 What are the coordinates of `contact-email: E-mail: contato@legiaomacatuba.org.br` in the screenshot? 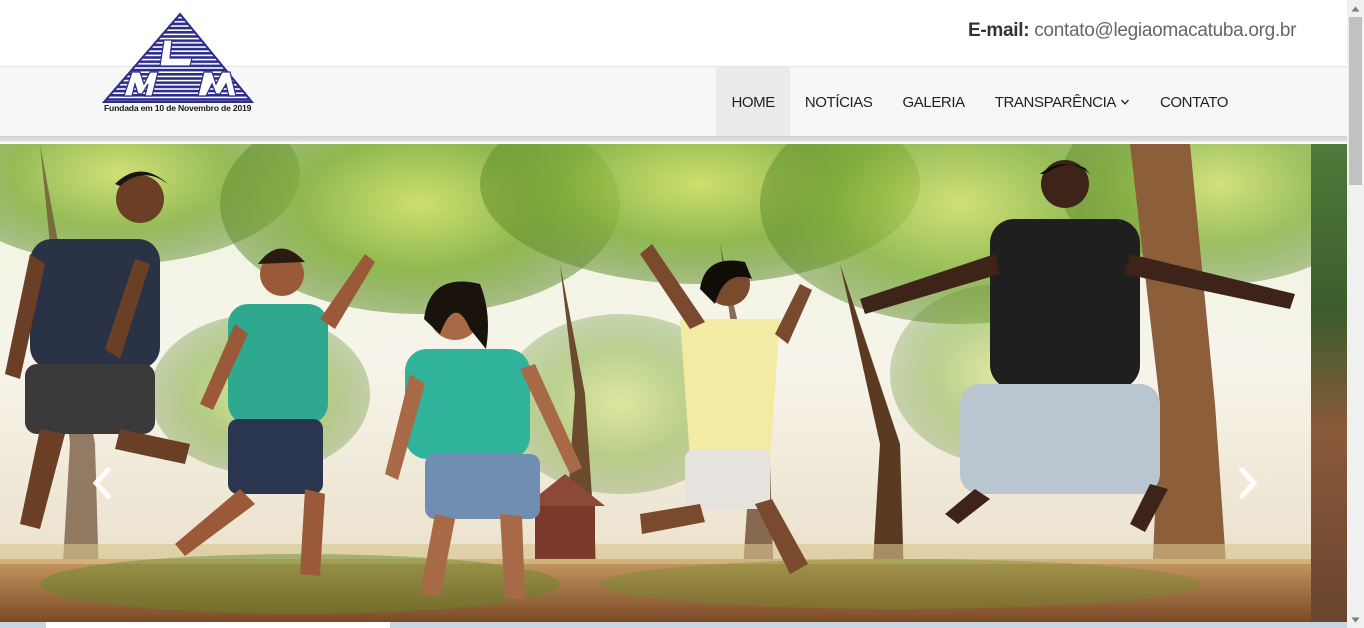 It's located at (1132, 31).